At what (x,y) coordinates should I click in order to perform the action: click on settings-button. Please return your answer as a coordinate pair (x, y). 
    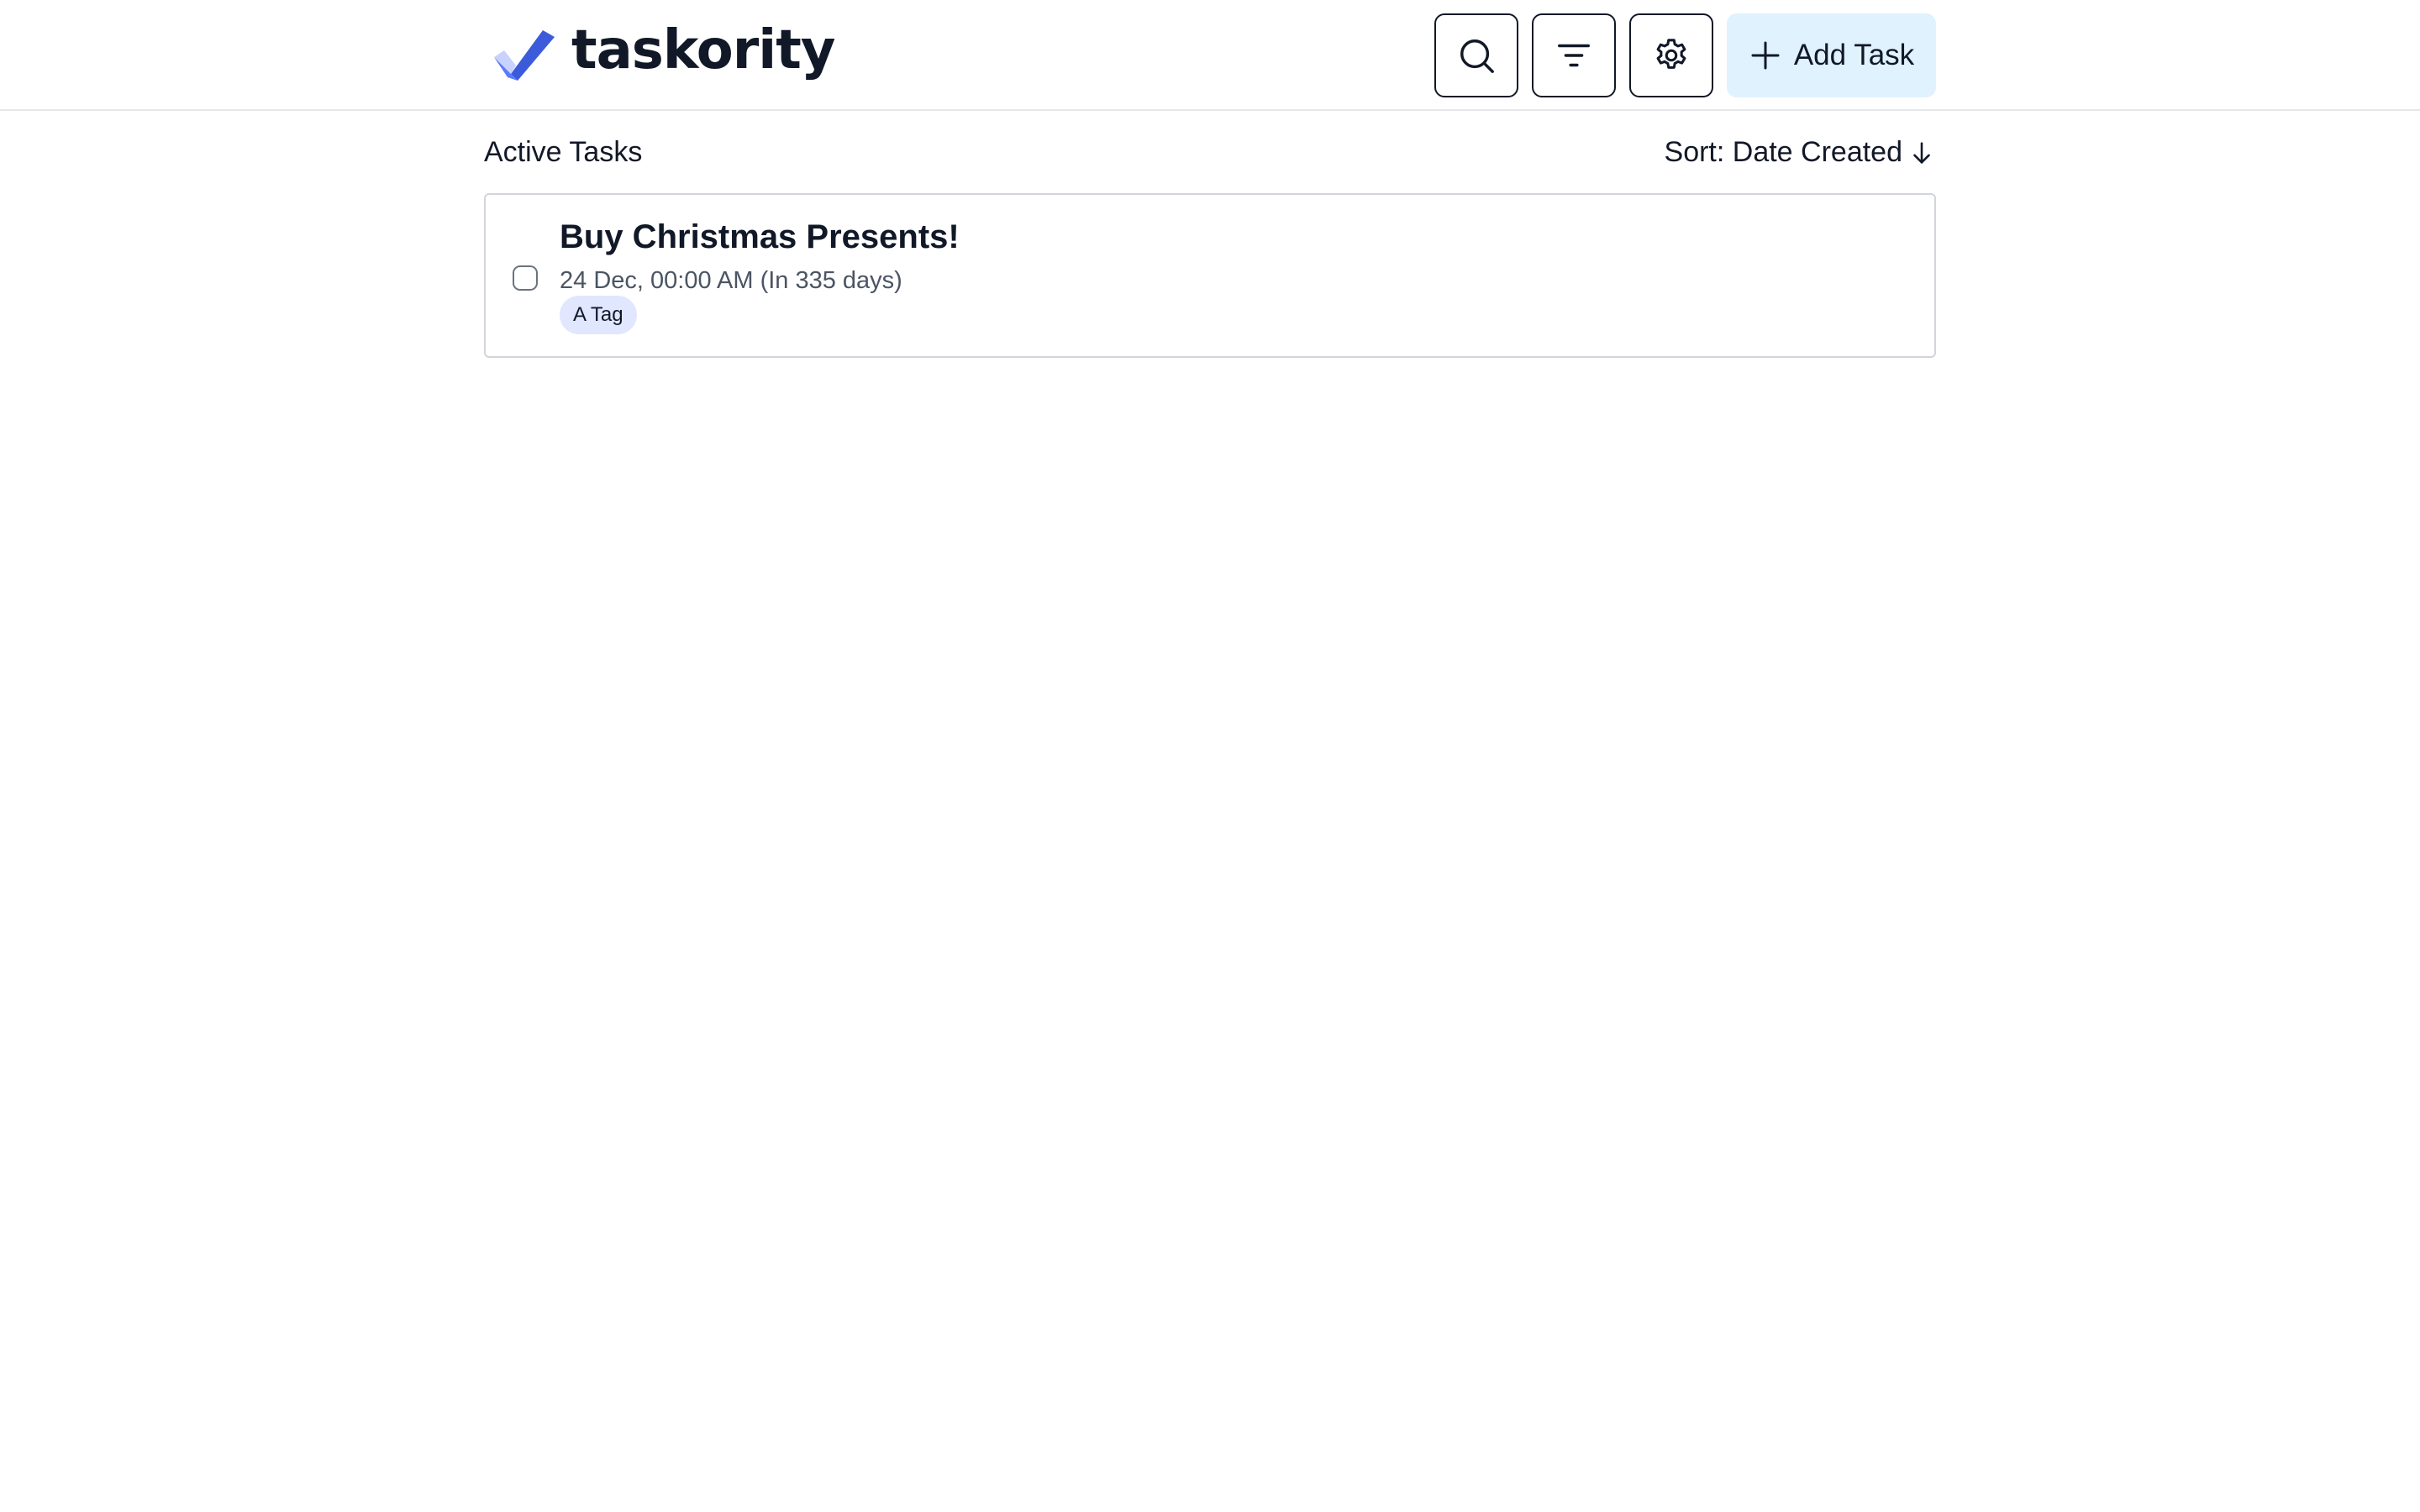
    Looking at the image, I should click on (1671, 55).